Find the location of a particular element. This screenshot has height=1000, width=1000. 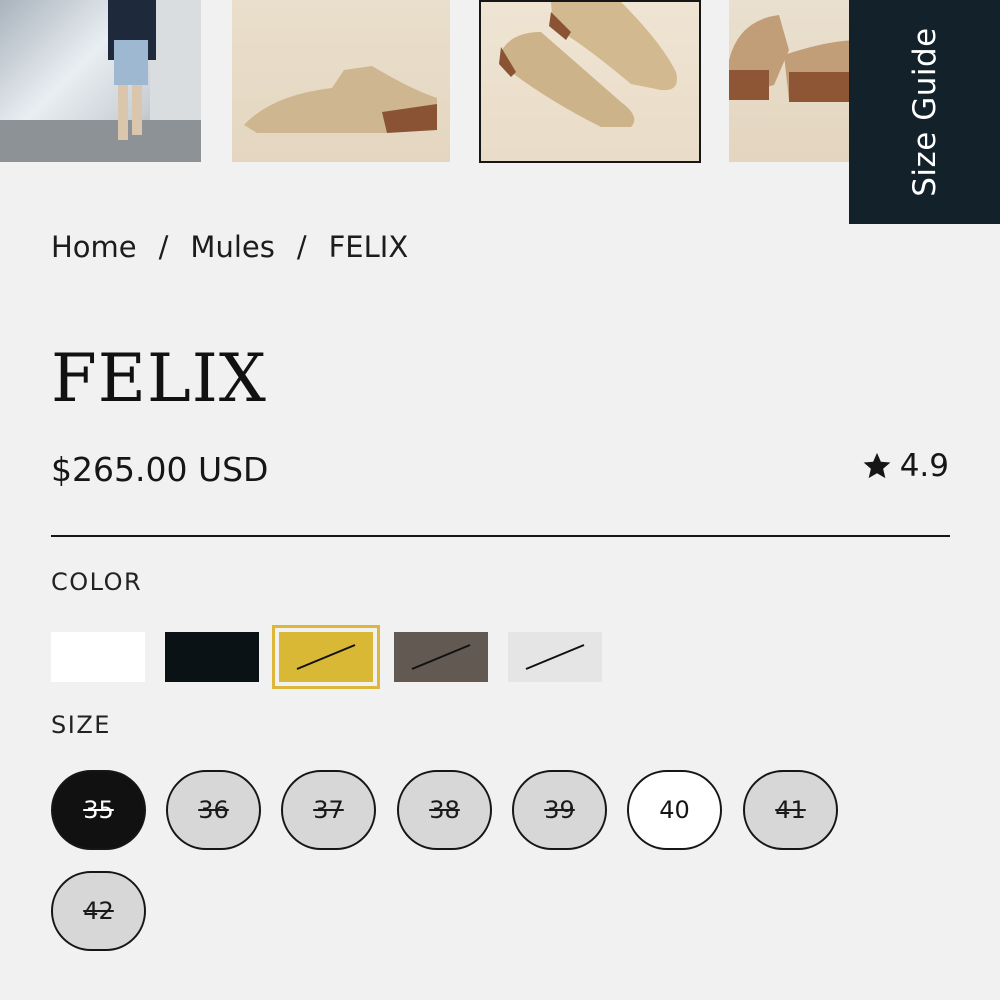

size-guide-button: Size Guide is located at coordinates (924, 112).